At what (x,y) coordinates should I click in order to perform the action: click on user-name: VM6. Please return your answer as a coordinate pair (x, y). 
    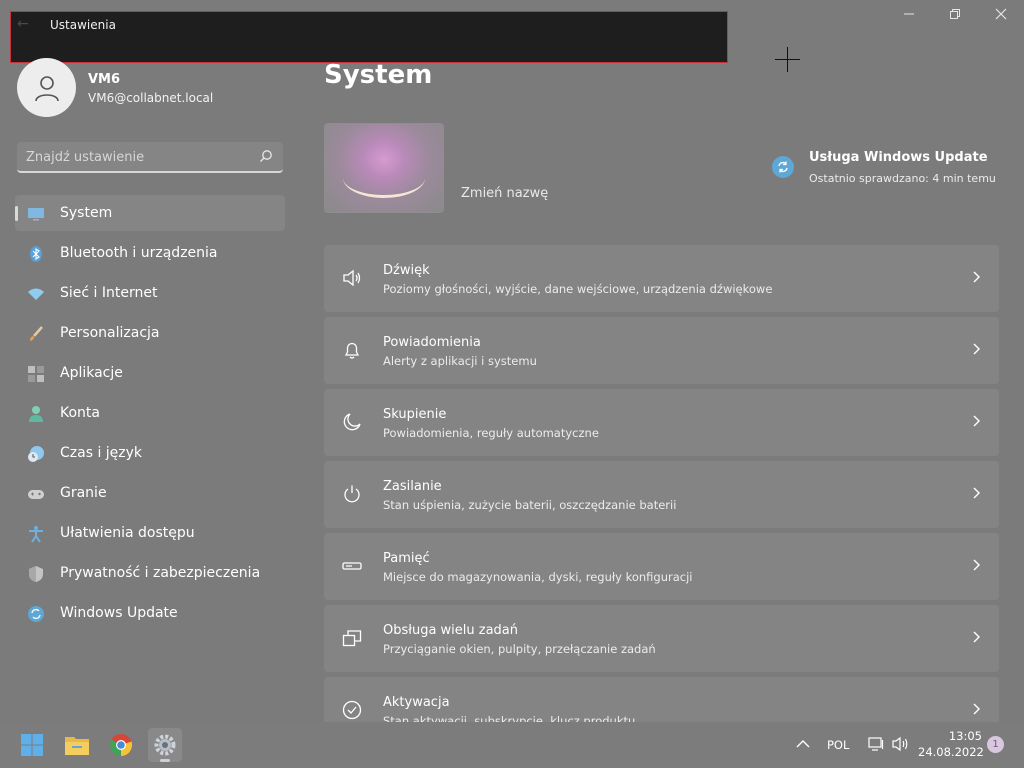
    Looking at the image, I should click on (104, 79).